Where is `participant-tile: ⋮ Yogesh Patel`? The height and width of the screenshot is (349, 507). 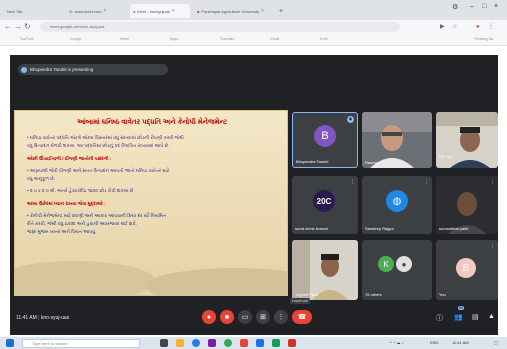 participant-tile: ⋮ Yogesh Patel is located at coordinates (325, 270).